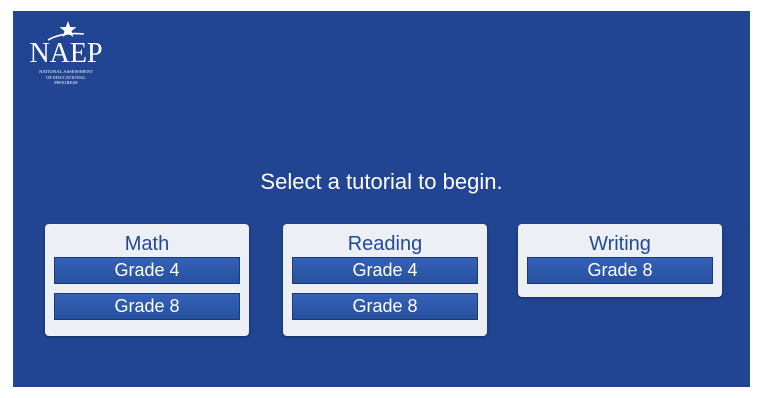 The image size is (759, 398). I want to click on writing-grade-8-button: Grade 8, so click(620, 270).